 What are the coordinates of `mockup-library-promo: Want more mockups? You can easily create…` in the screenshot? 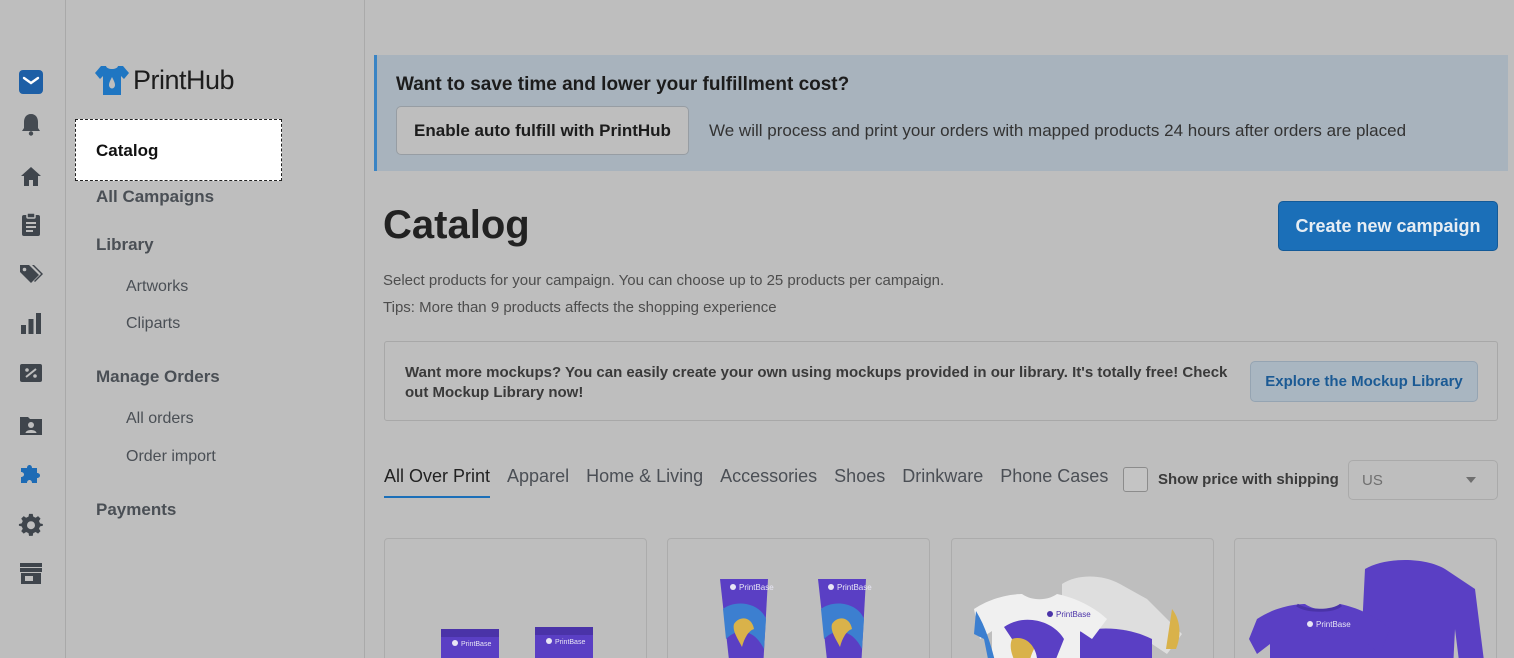 It's located at (941, 381).